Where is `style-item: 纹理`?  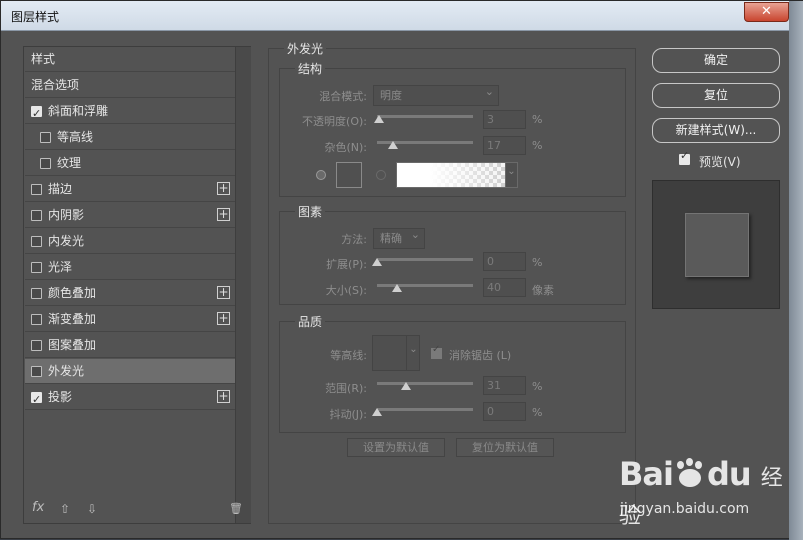
style-item: 纹理 is located at coordinates (130, 163).